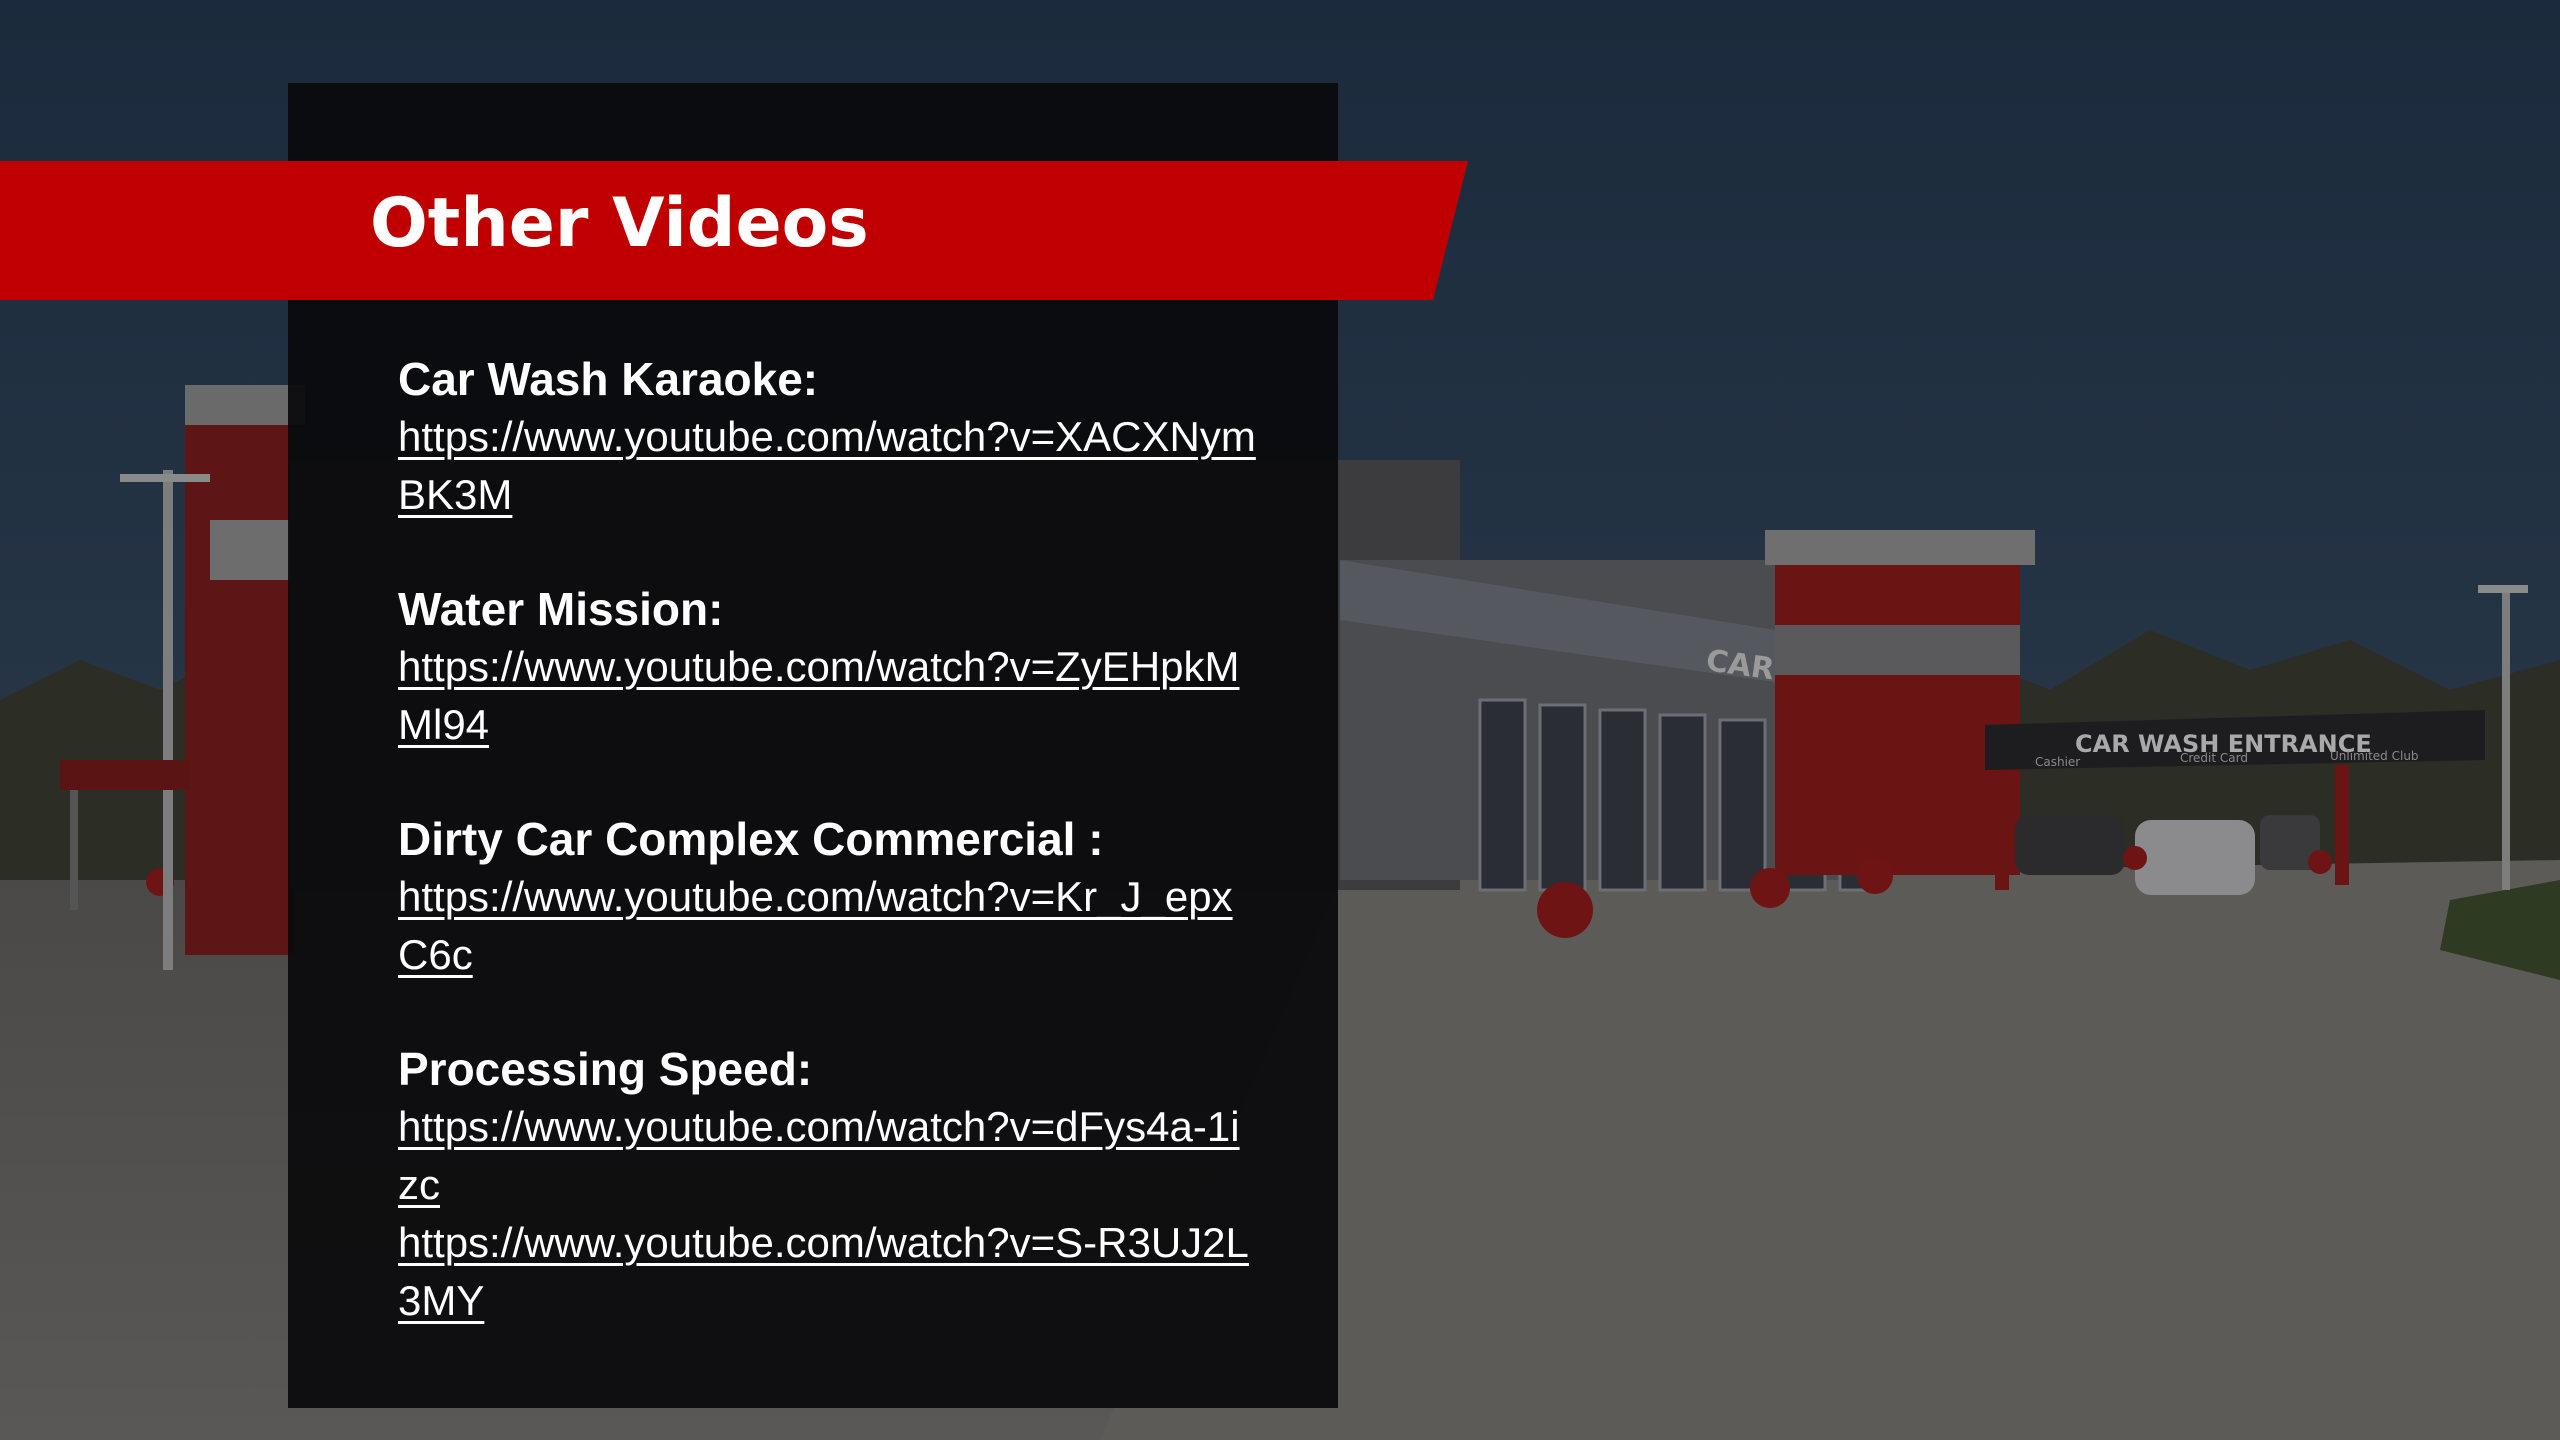 This screenshot has width=2560, height=1440. Describe the element at coordinates (619, 223) in the screenshot. I see `slide-title: Other Videos` at that location.